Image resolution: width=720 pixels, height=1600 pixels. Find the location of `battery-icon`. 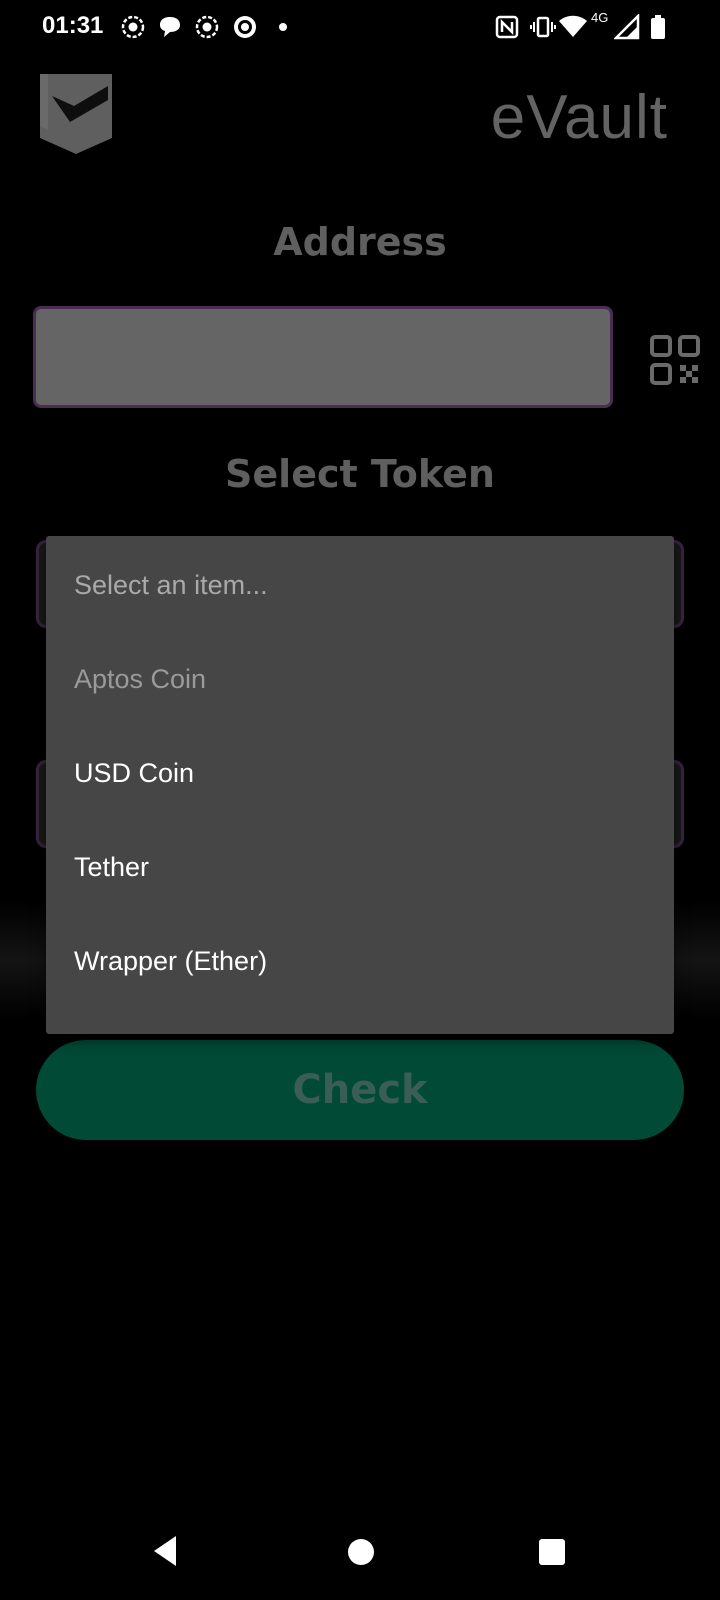

battery-icon is located at coordinates (658, 27).